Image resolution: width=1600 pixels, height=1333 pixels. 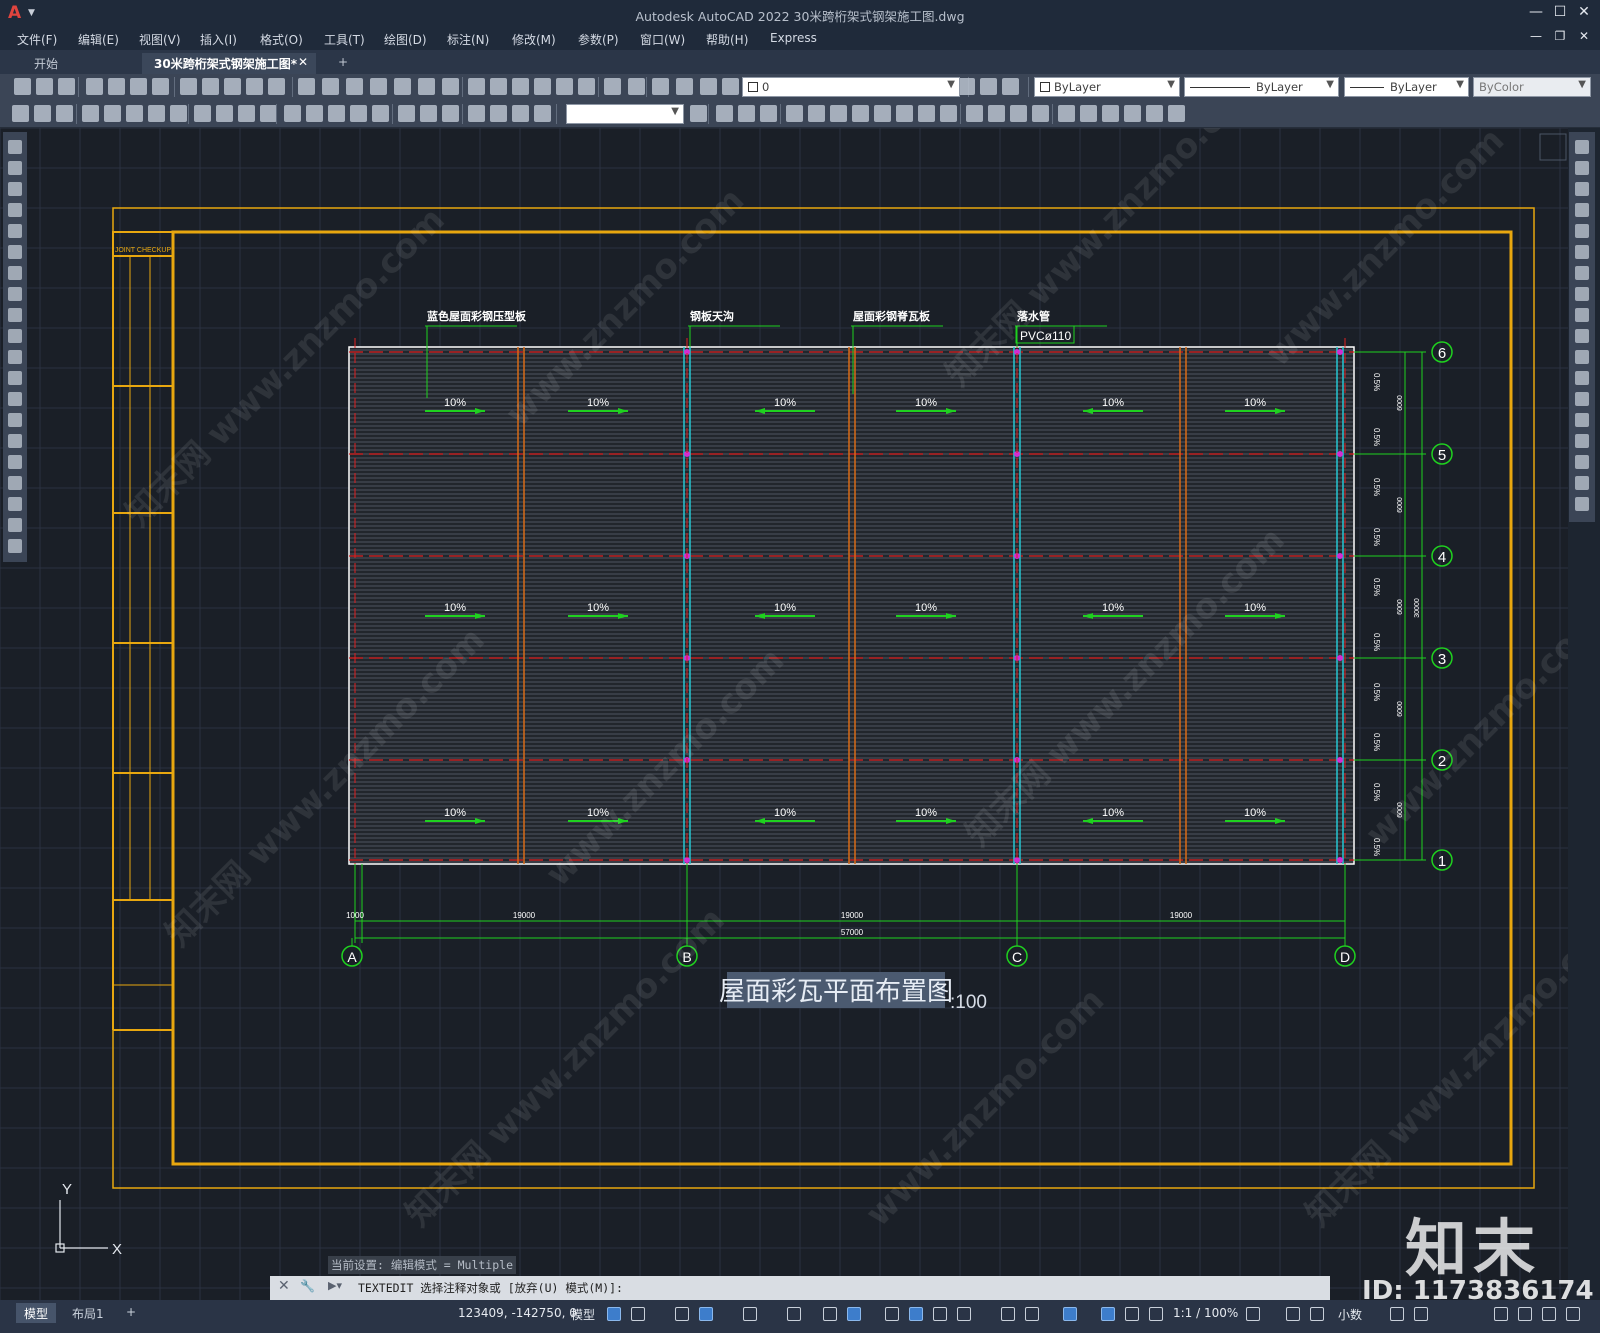 I want to click on new-tab-button: +, so click(x=343, y=63).